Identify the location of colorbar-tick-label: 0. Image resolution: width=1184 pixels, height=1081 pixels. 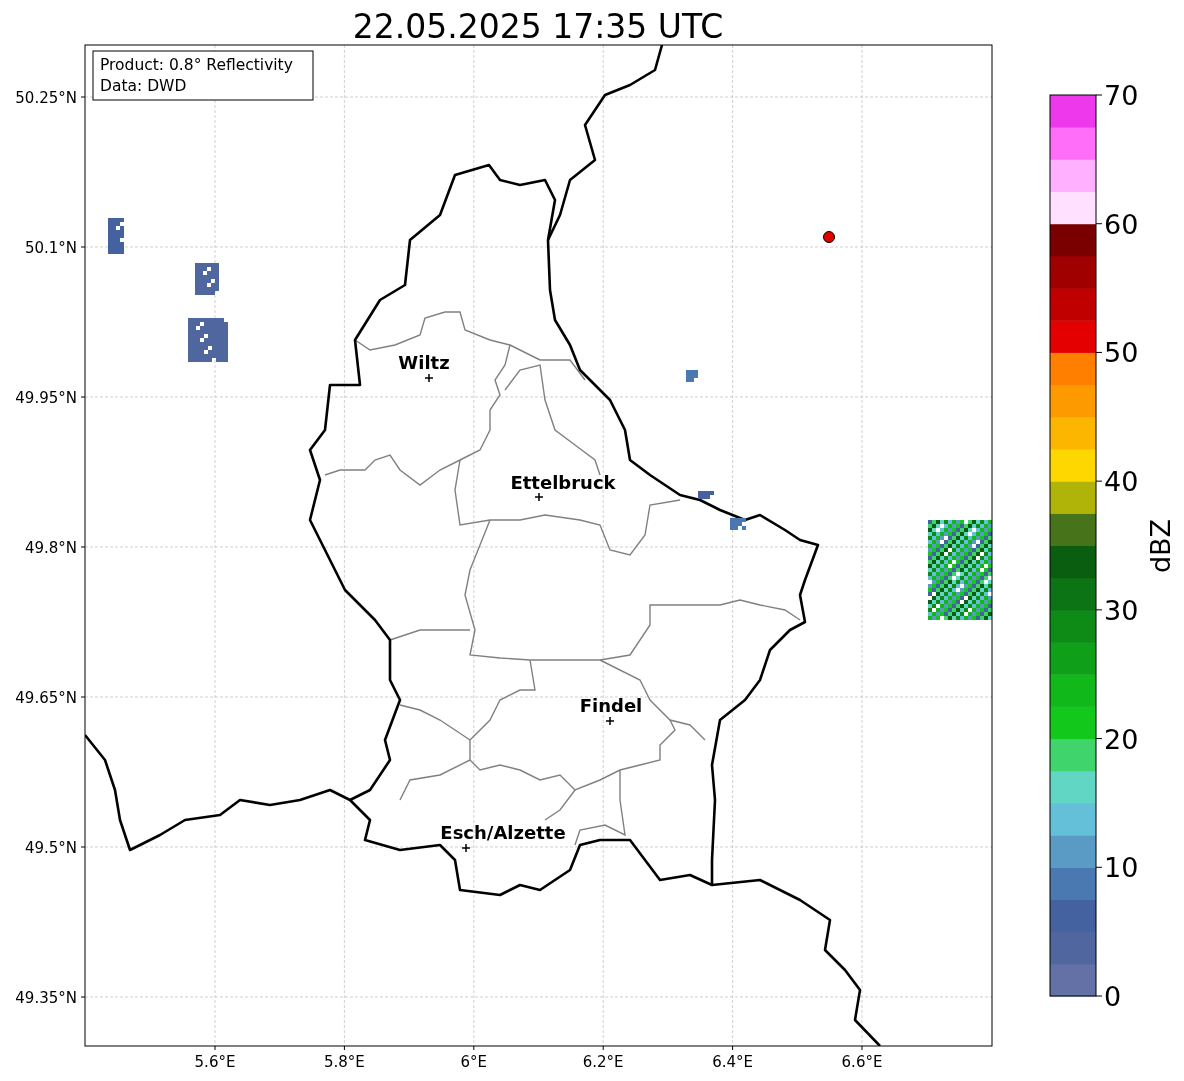
(1113, 996).